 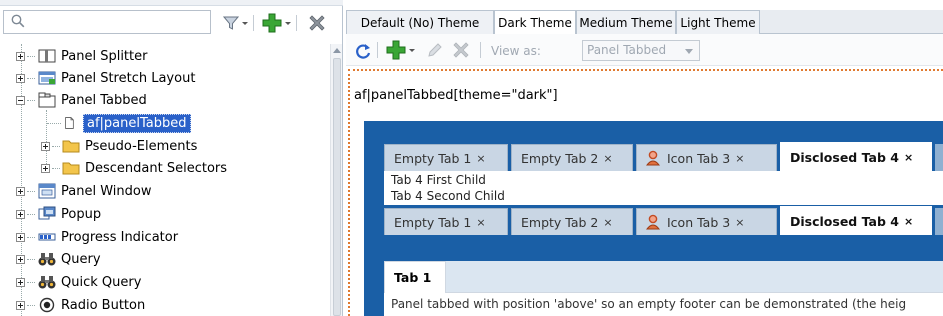 What do you see at coordinates (106, 191) in the screenshot?
I see `tree-item-label: Panel Window` at bounding box center [106, 191].